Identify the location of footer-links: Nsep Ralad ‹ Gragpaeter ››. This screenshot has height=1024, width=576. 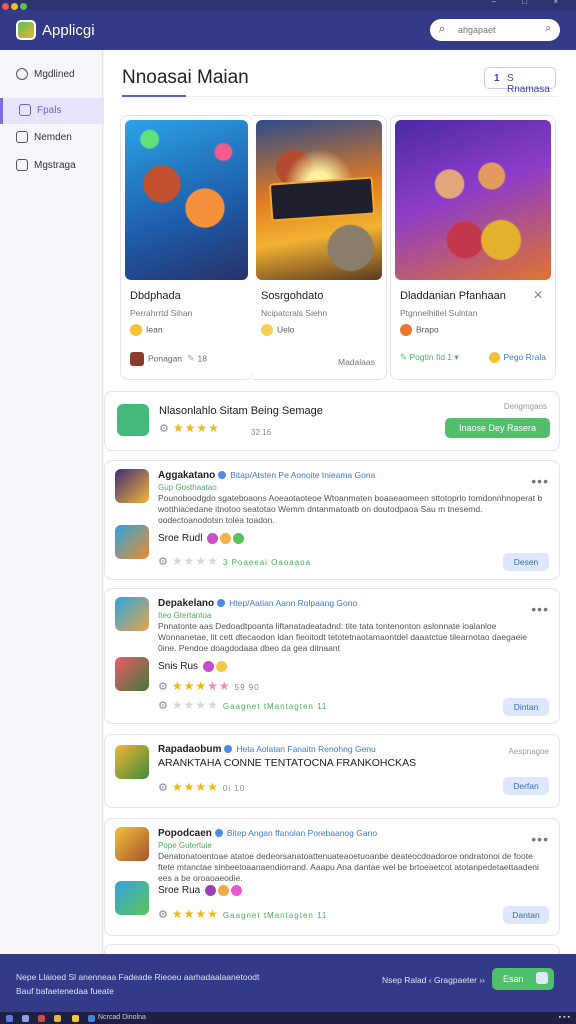
(433, 980).